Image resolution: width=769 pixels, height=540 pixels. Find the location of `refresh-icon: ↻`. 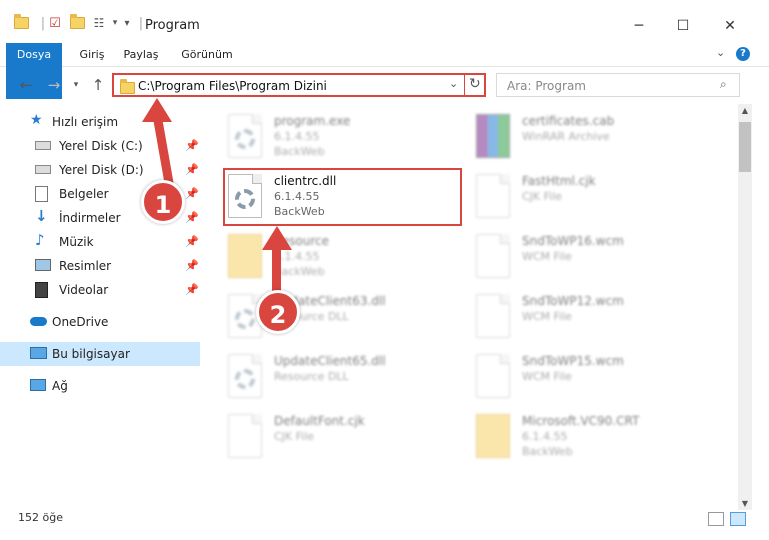

refresh-icon: ↻ is located at coordinates (475, 84).